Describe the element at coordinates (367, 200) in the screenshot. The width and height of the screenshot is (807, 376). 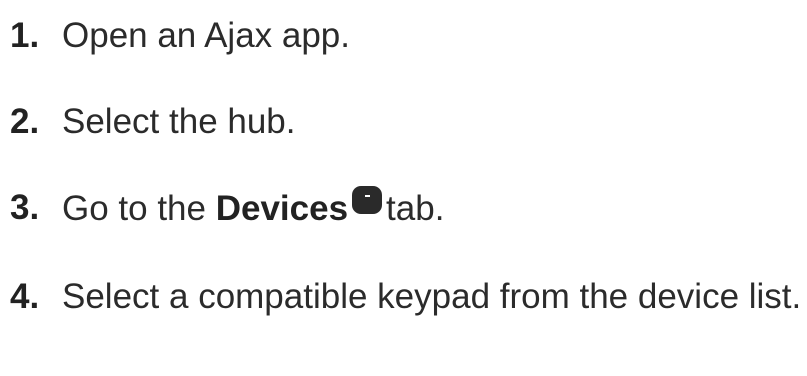
I see `devices-tab-icon` at that location.